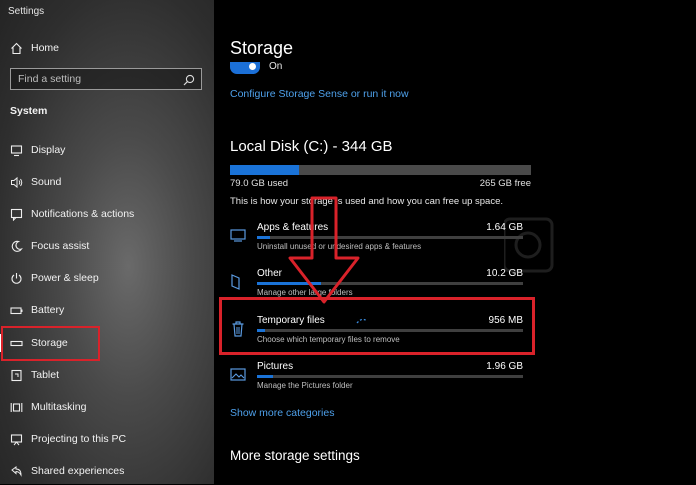 The width and height of the screenshot is (696, 485). I want to click on category-size: 10.2 GB, so click(504, 273).